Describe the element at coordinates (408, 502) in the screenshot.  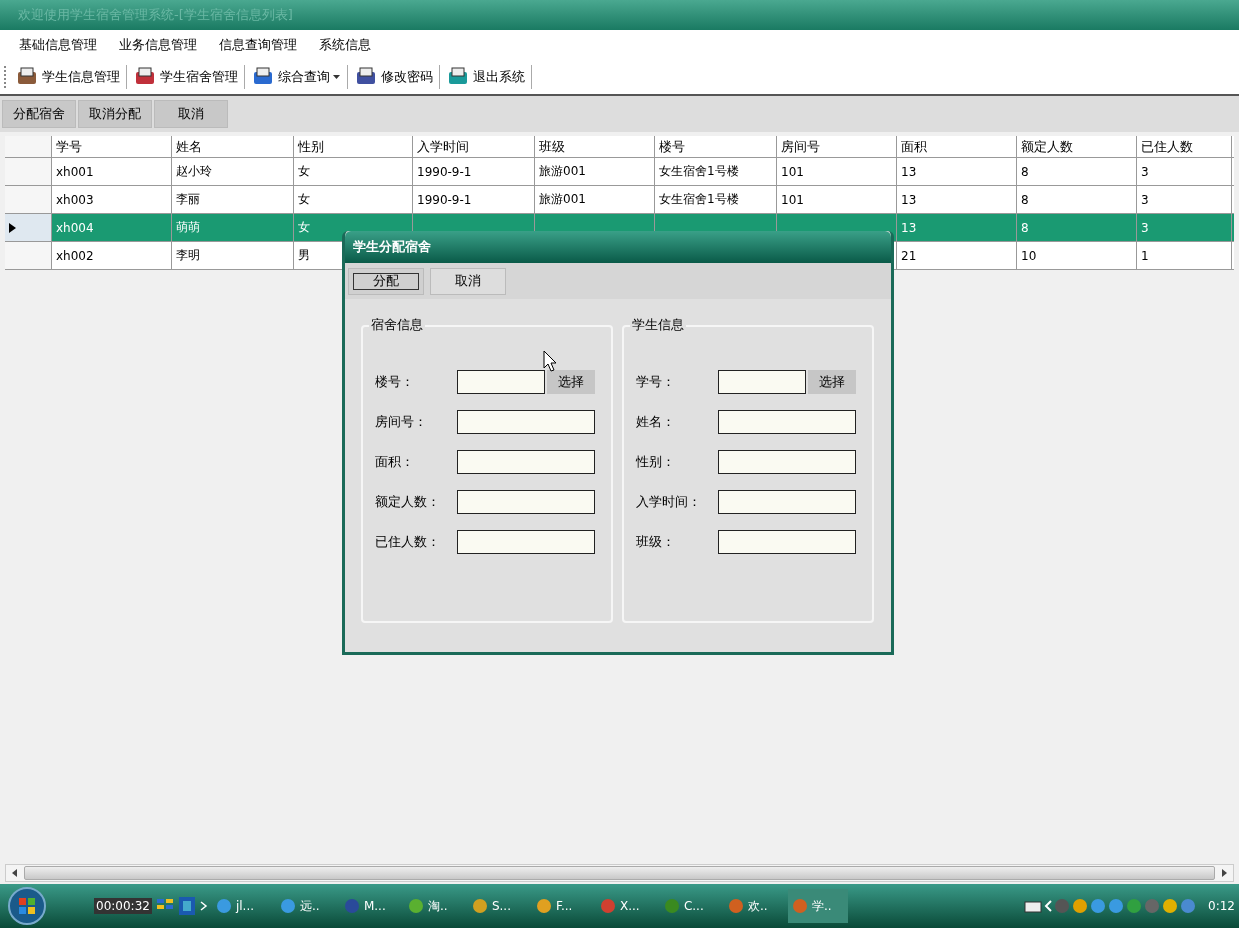
I see `field-label: 额定人数：` at that location.